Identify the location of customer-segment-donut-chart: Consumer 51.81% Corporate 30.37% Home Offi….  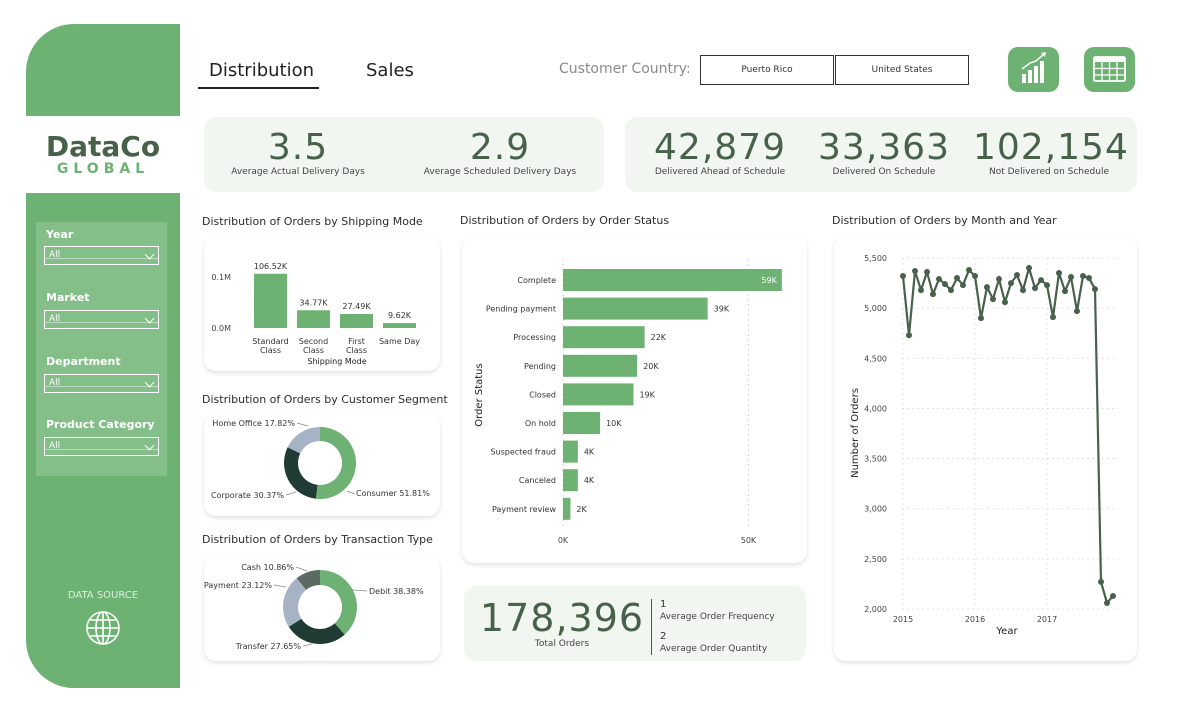
(320, 459).